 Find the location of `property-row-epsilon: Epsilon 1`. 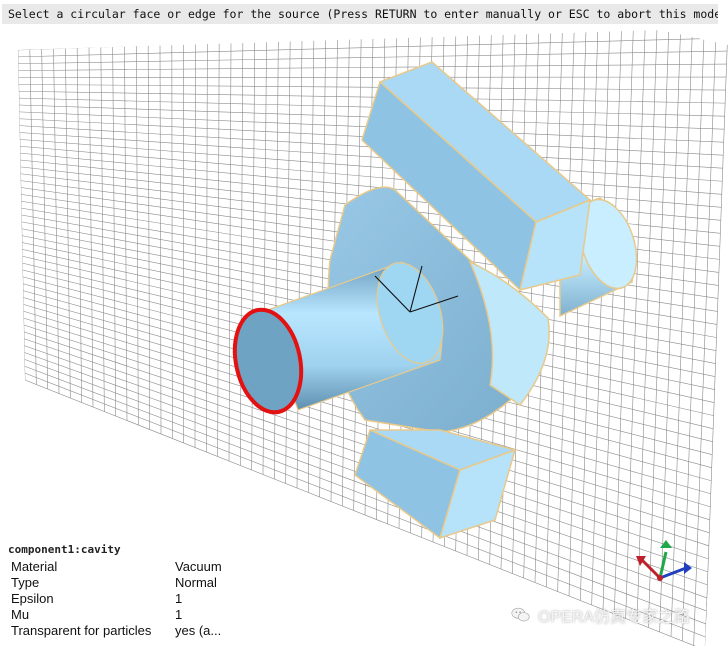

property-row-epsilon: Epsilon 1 is located at coordinates (116, 599).